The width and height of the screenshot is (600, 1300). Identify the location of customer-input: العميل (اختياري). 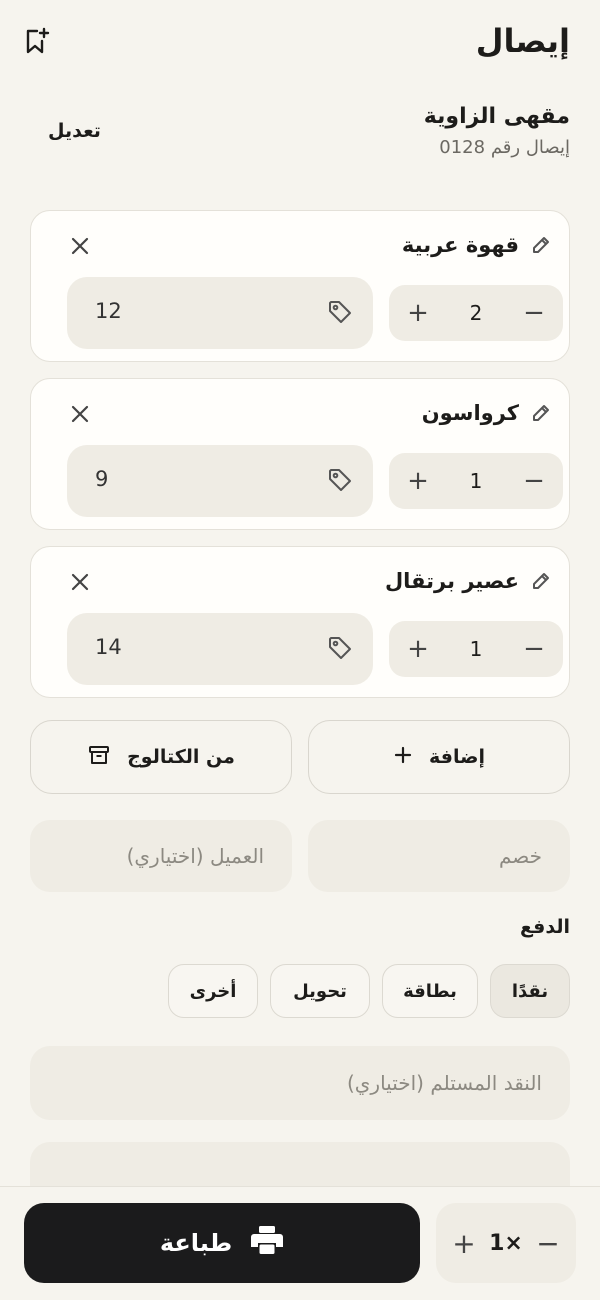
(161, 856).